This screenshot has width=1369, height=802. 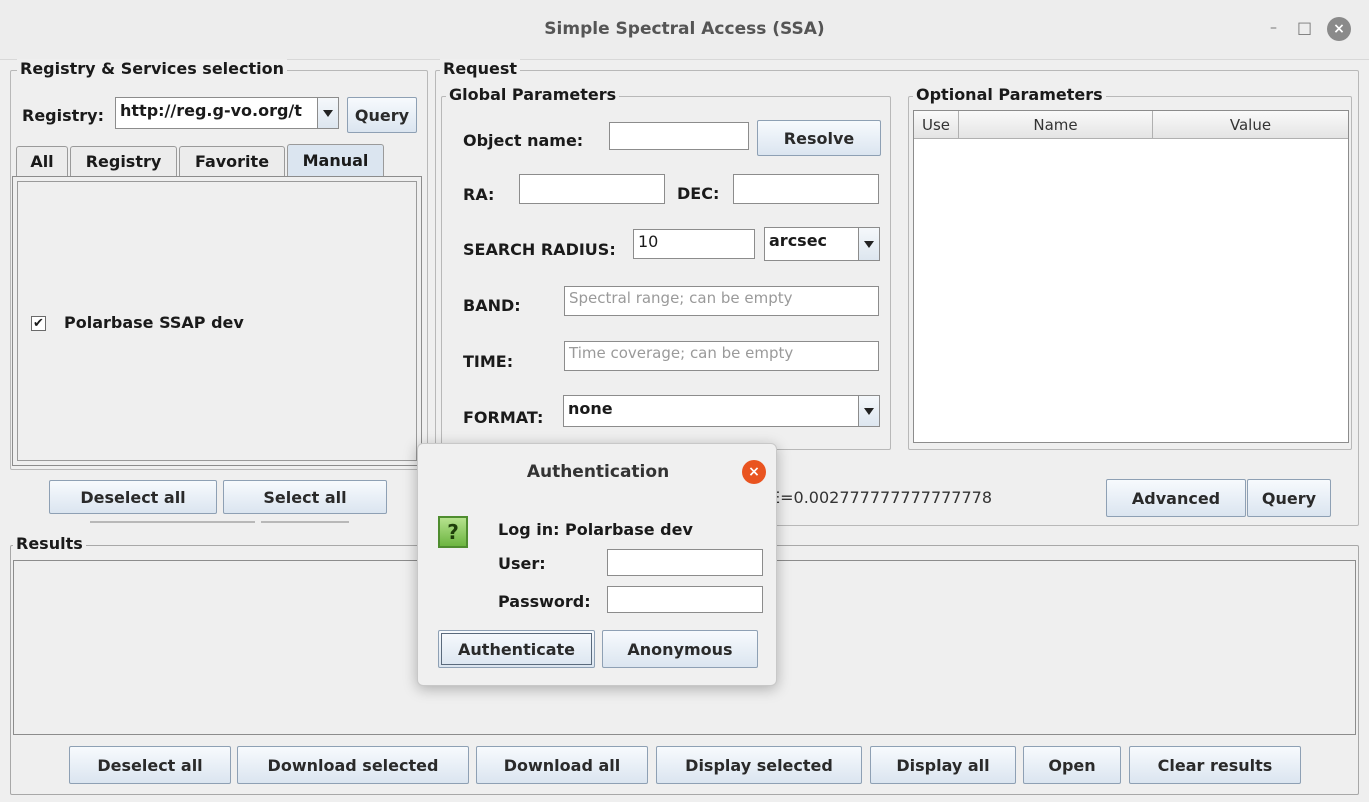 What do you see at coordinates (49, 543) in the screenshot?
I see `results-legend: Results` at bounding box center [49, 543].